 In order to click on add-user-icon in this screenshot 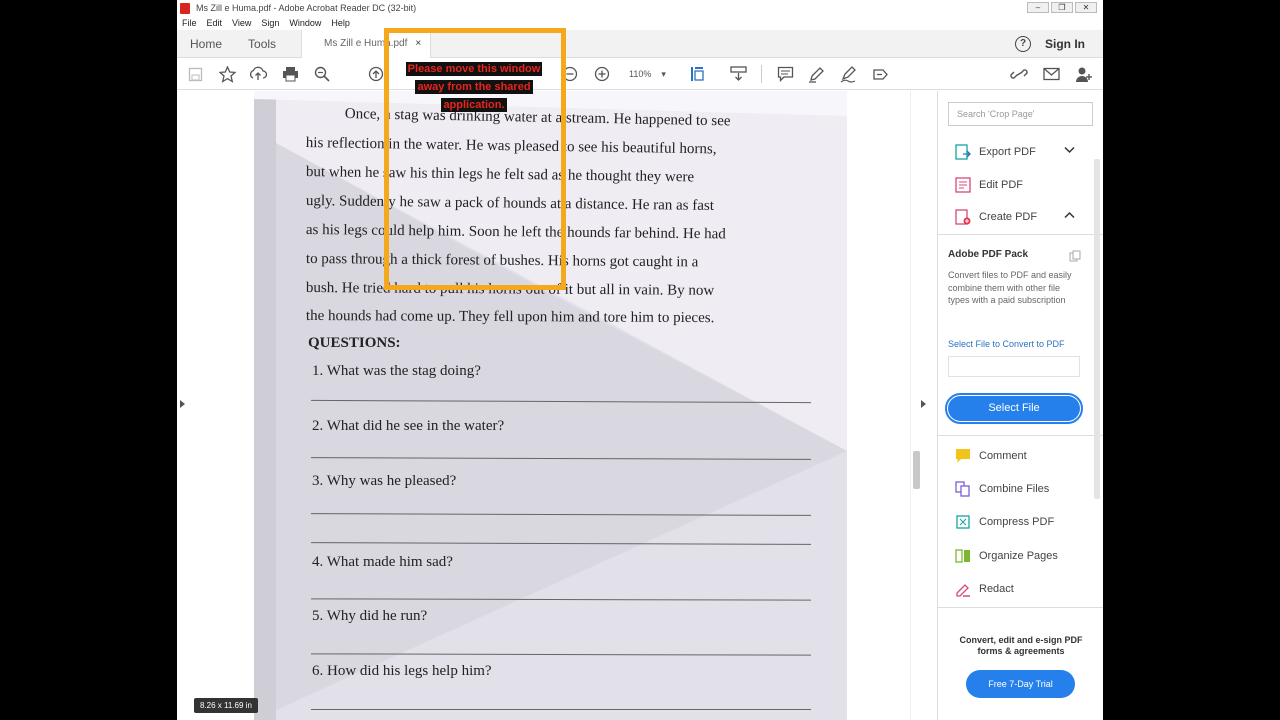, I will do `click(1083, 74)`.